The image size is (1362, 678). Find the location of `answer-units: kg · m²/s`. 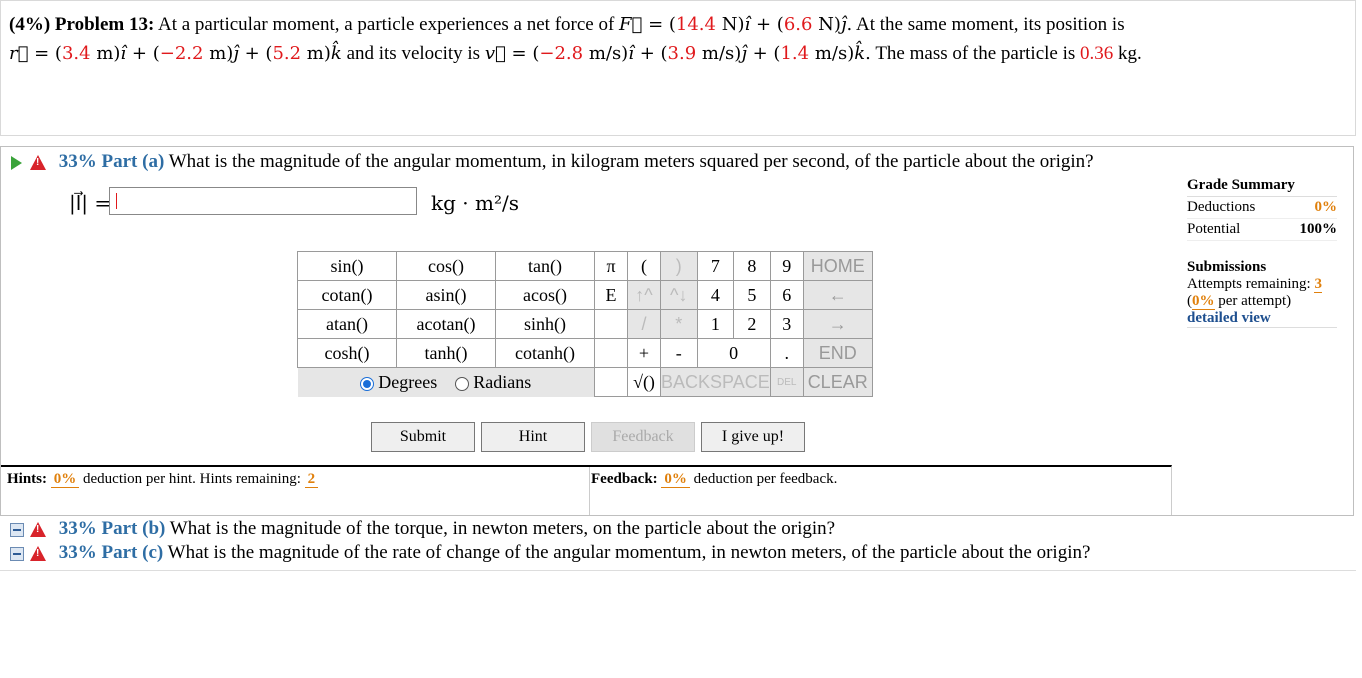

answer-units: kg · m²/s is located at coordinates (475, 203).